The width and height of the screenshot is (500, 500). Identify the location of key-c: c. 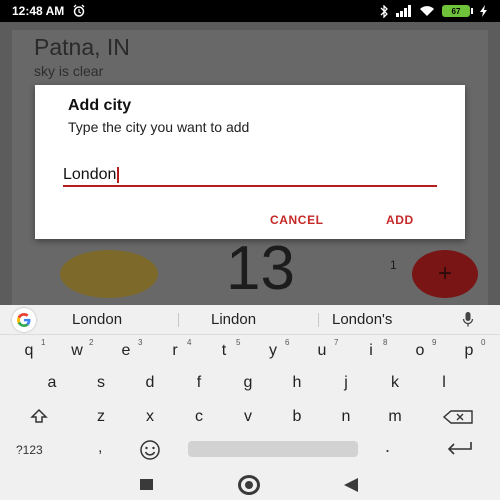
(199, 417).